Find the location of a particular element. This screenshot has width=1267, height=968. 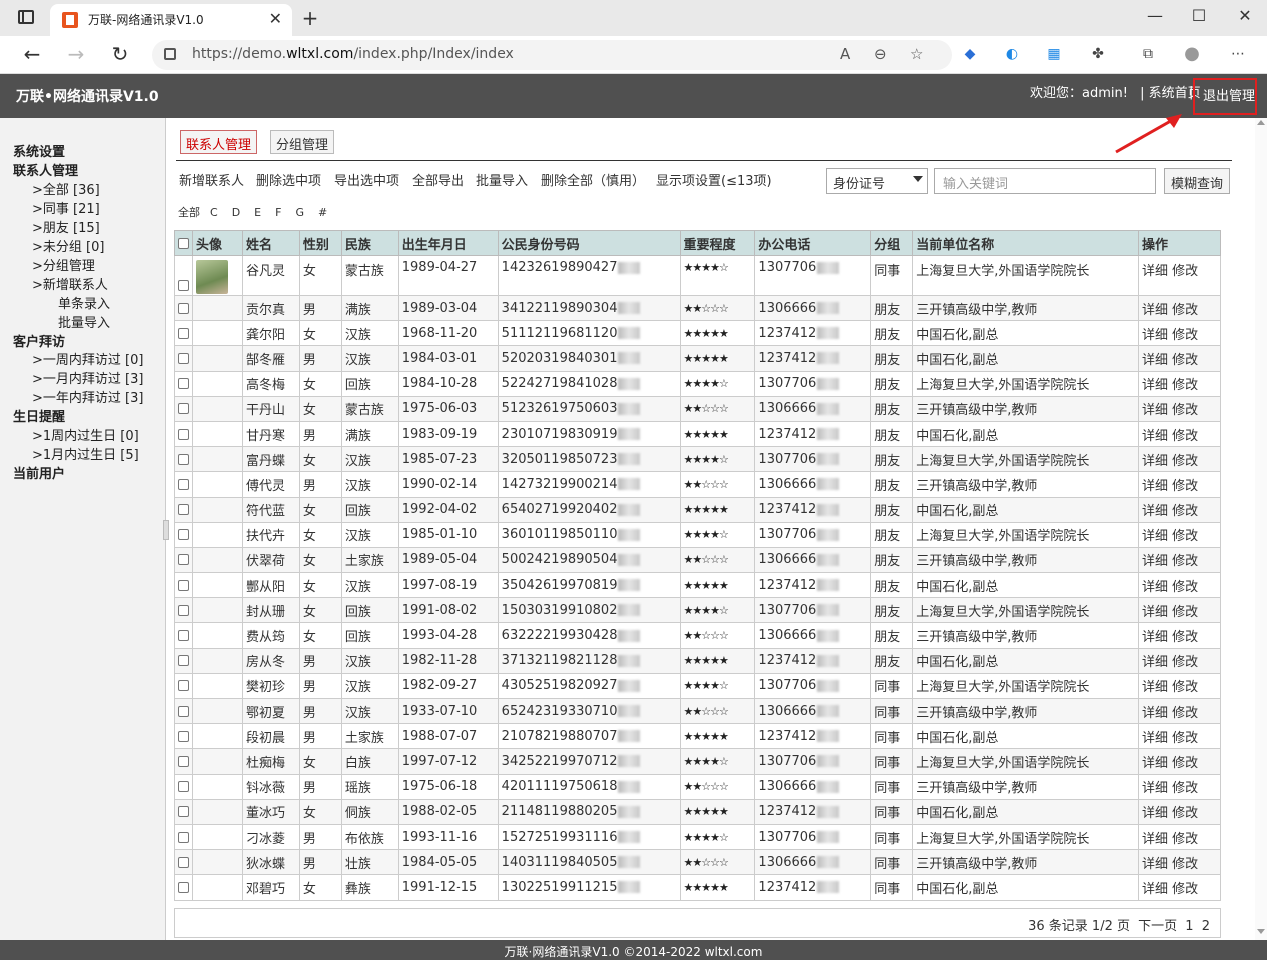

tab-groups: 分组管理 is located at coordinates (302, 142).